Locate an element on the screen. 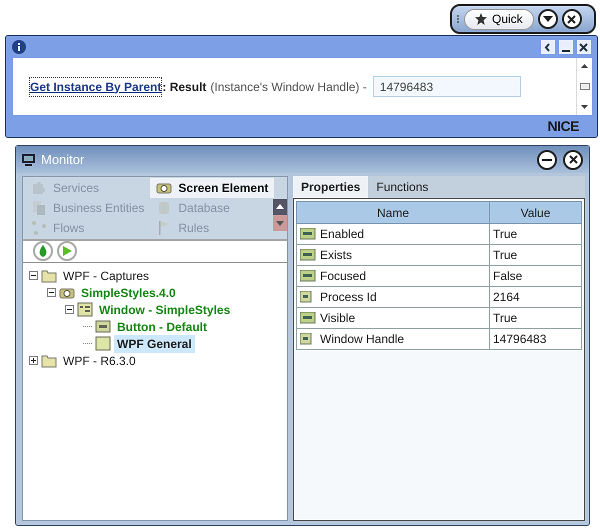 This screenshot has height=531, width=600. tree-item: Button - Default is located at coordinates (162, 327).